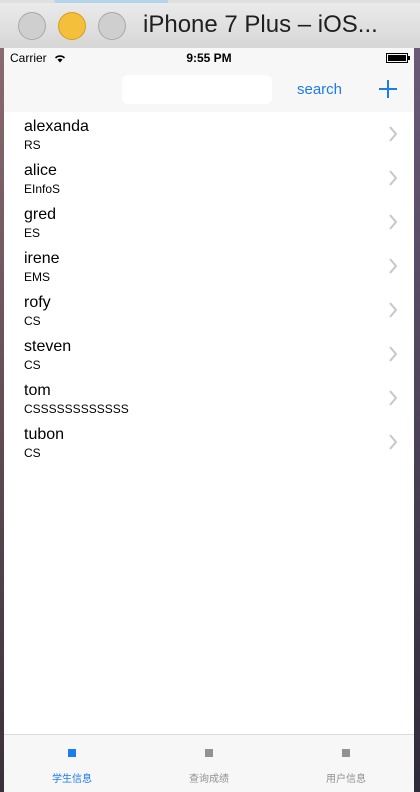 The height and width of the screenshot is (792, 420). Describe the element at coordinates (209, 310) in the screenshot. I see `student-row: rofy CS` at that location.